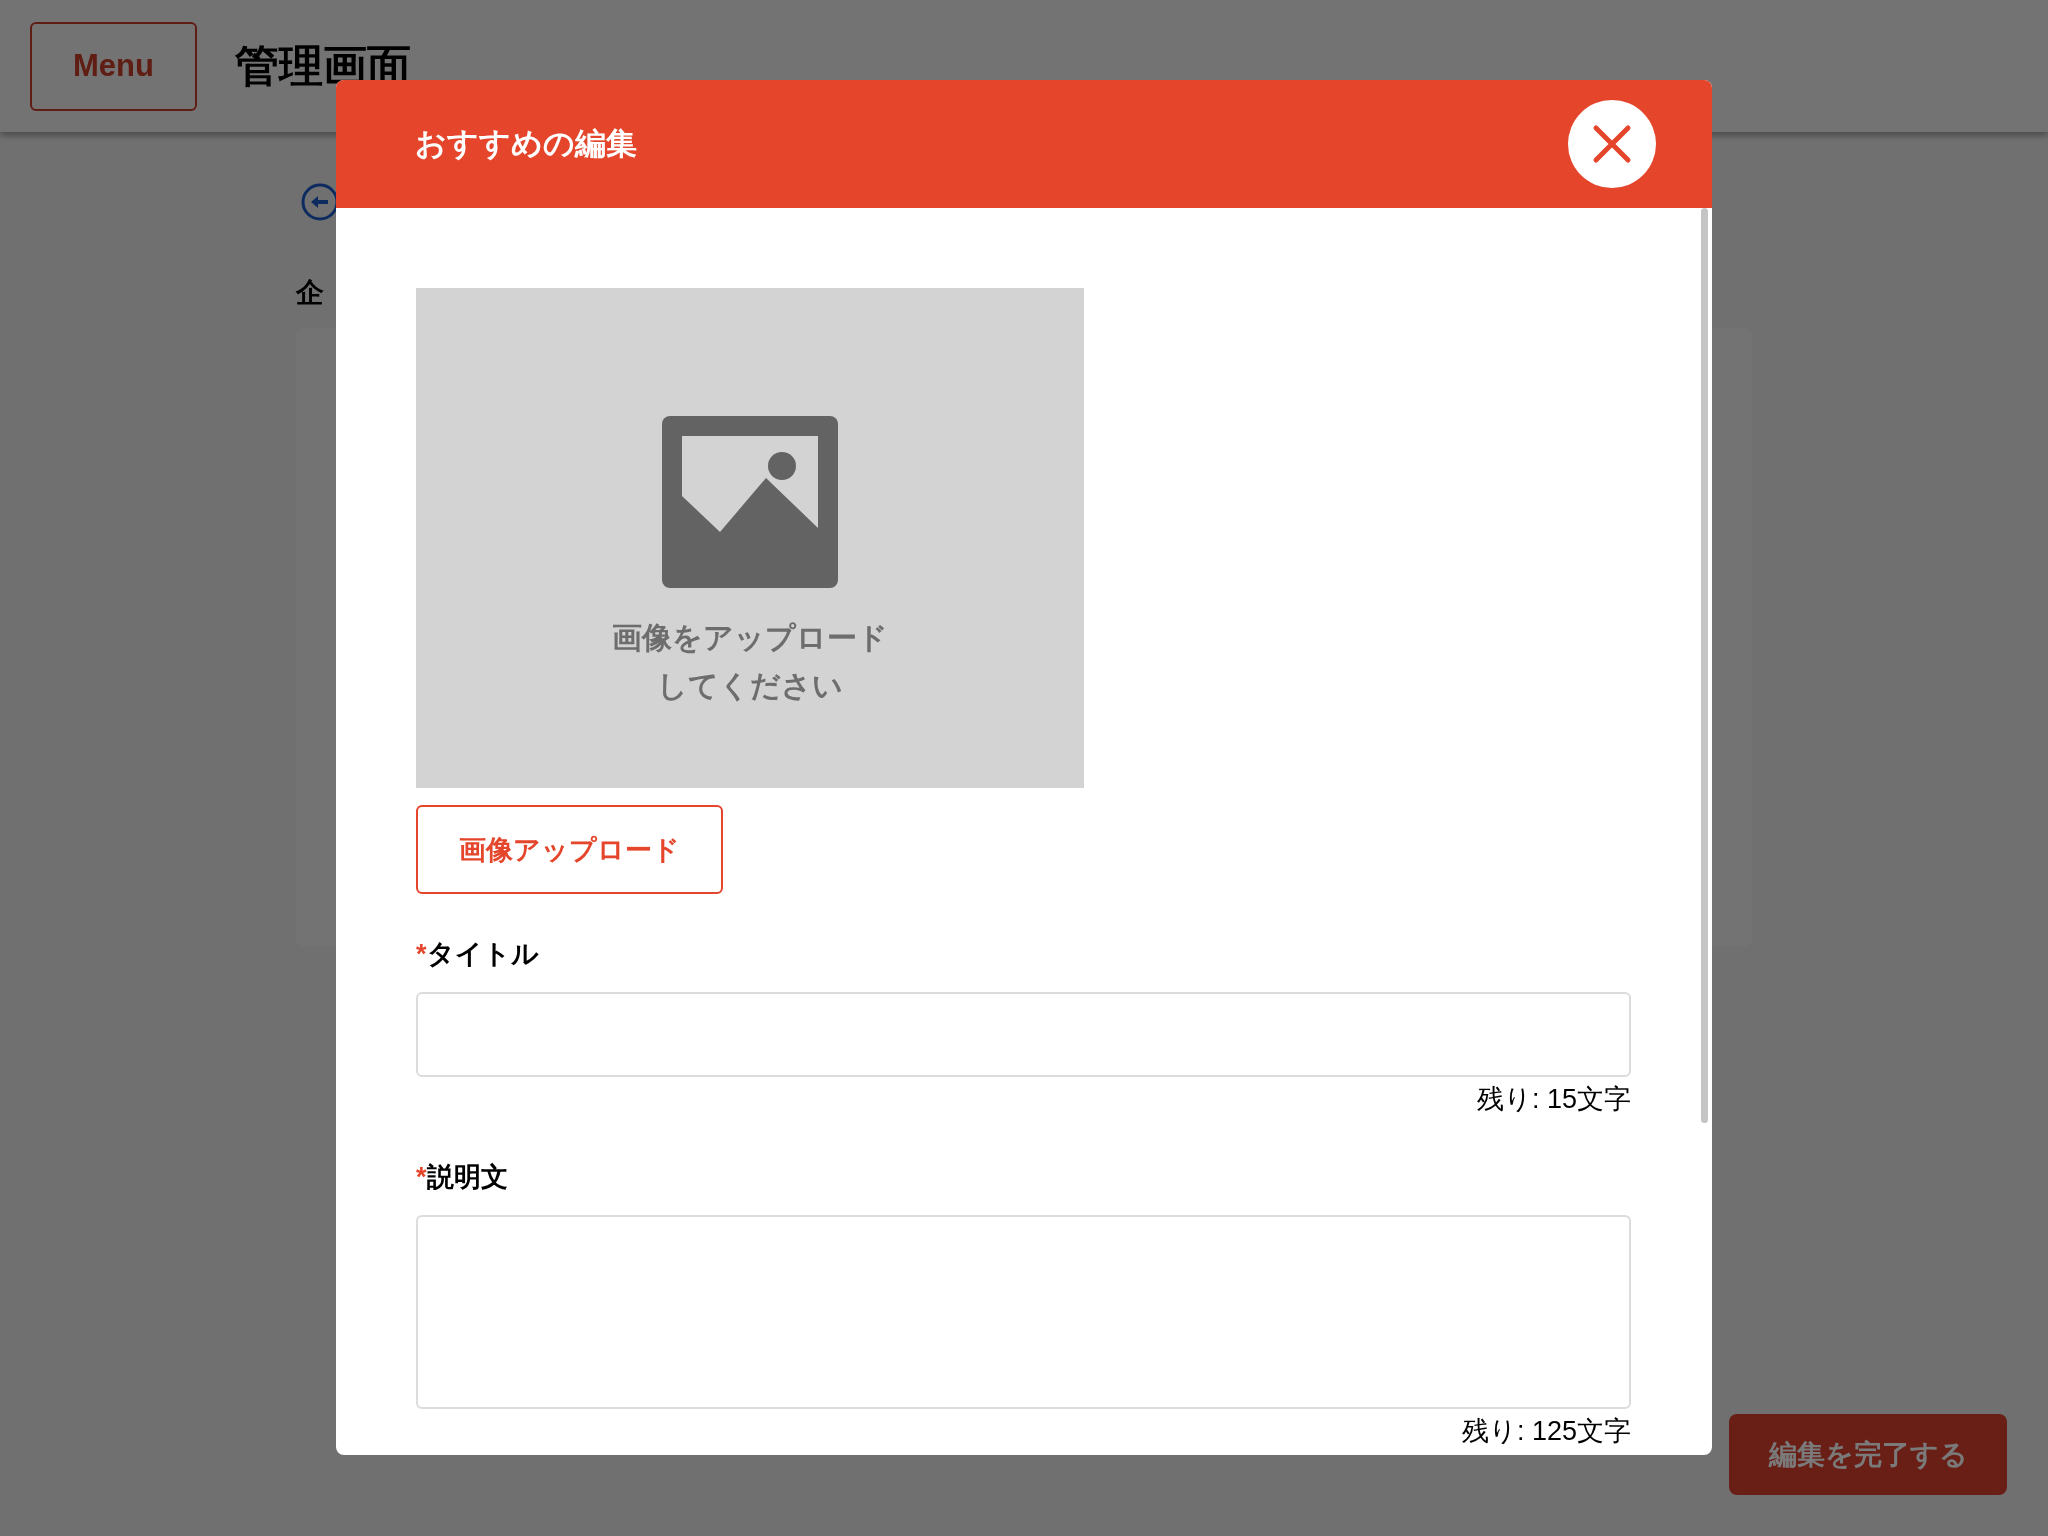  Describe the element at coordinates (462, 1177) in the screenshot. I see `field-label: *説明文` at that location.